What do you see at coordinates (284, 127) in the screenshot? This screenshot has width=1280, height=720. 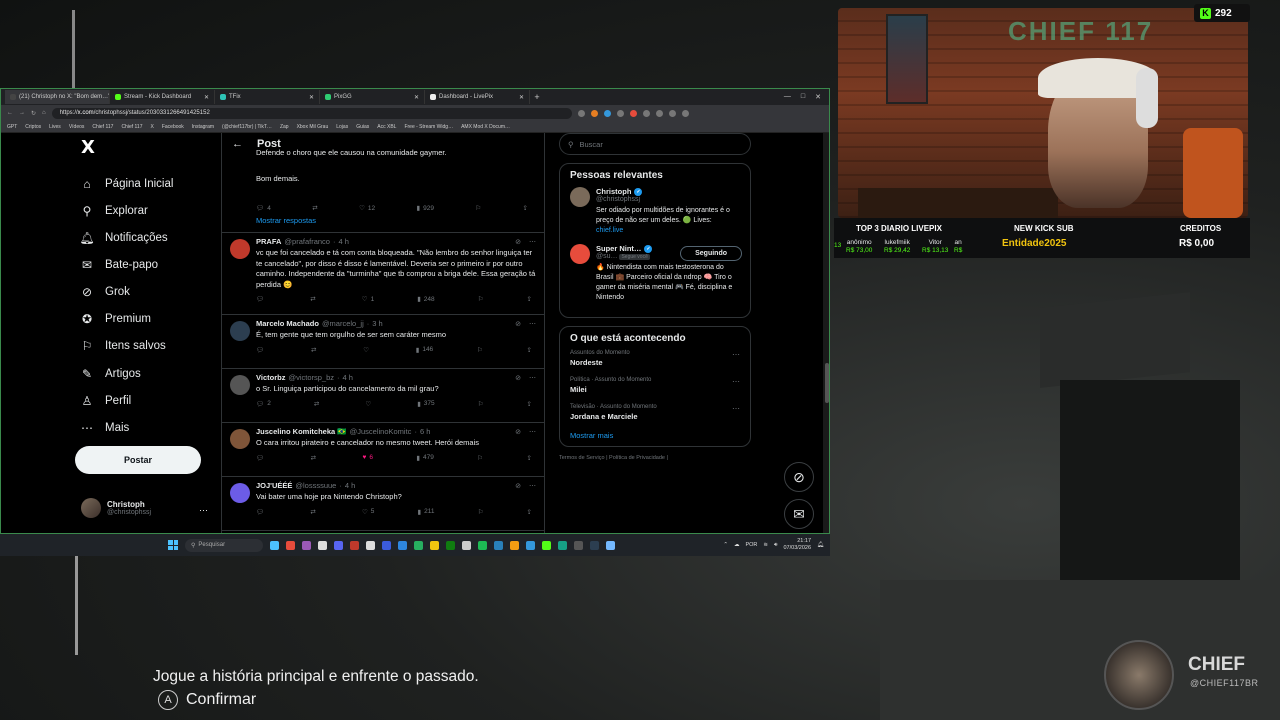 I see `bookmark-item: Zap` at bounding box center [284, 127].